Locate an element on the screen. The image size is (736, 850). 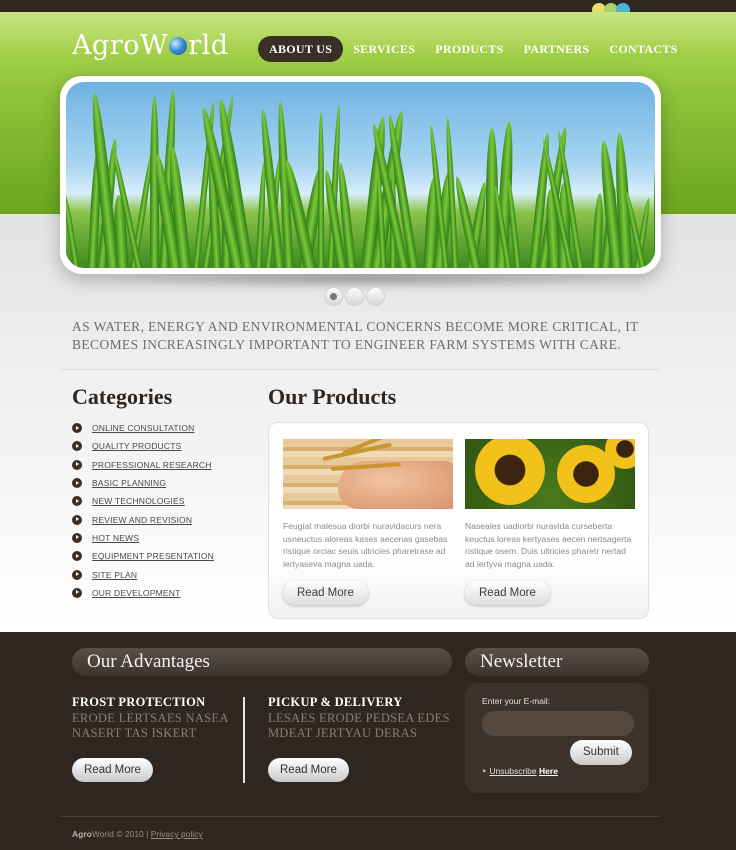
category-item: NEW TECHNOLOGIES is located at coordinates (143, 501).